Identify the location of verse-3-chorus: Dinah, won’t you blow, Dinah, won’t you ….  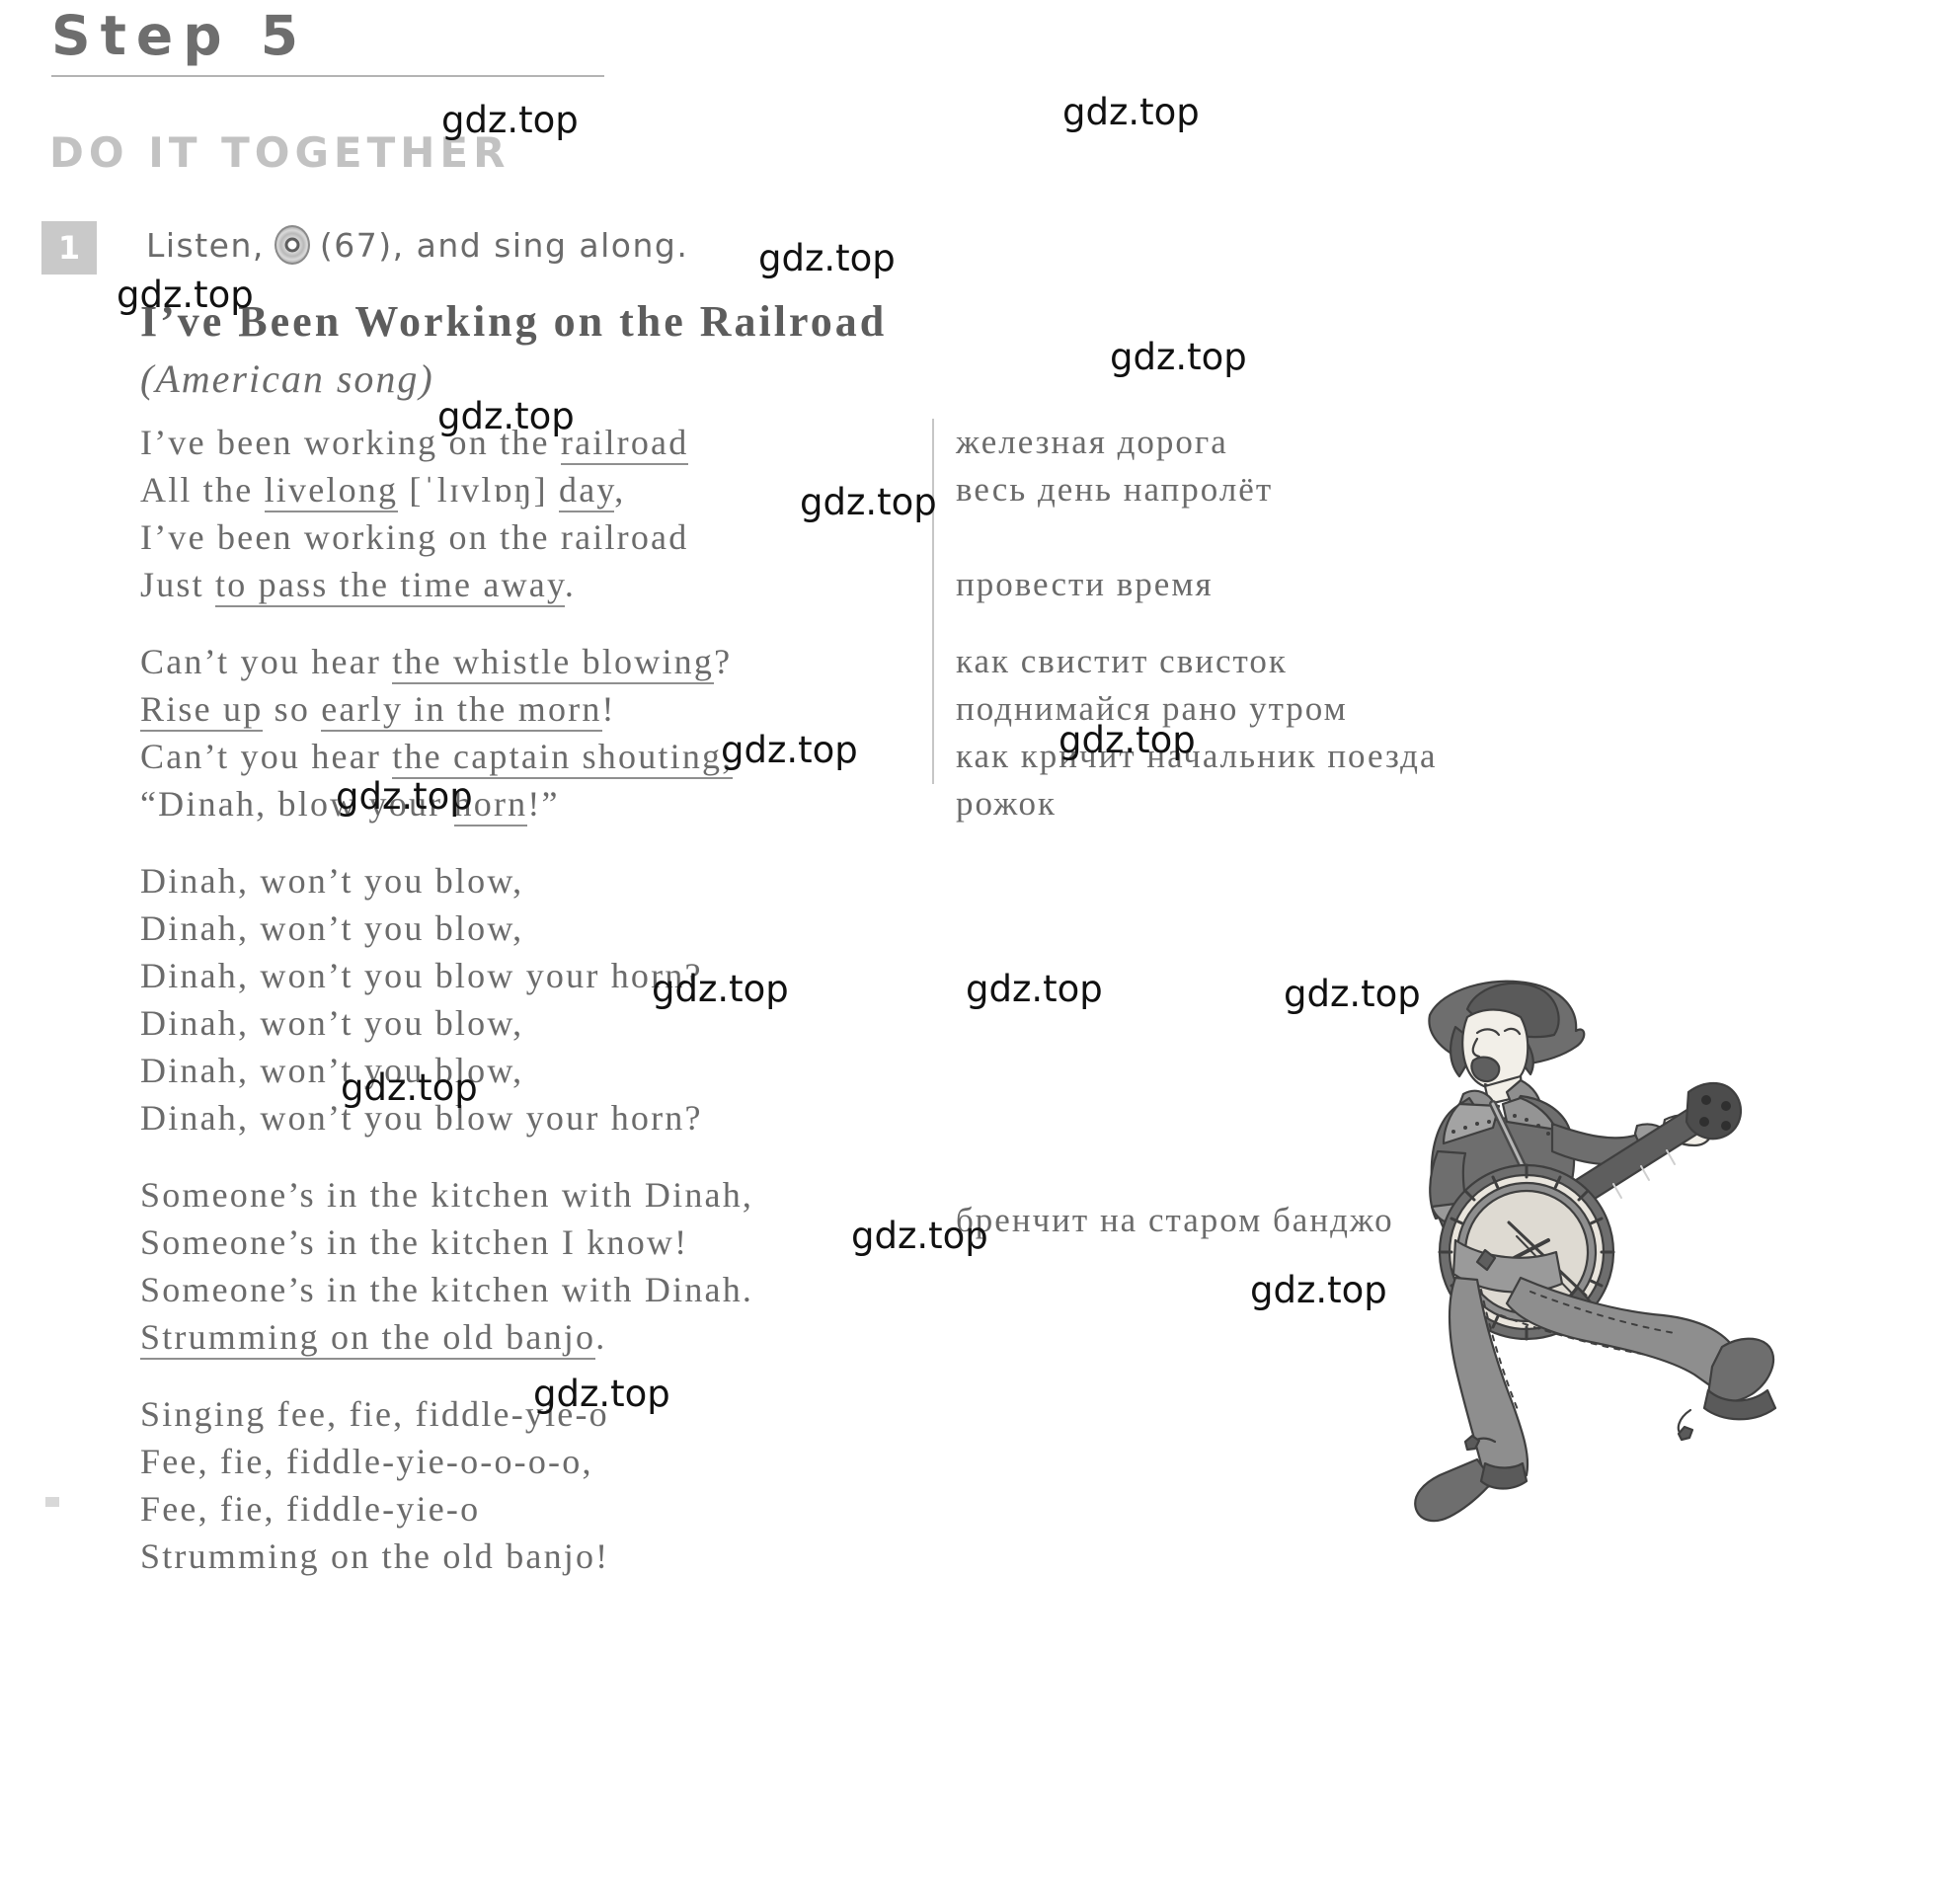
(530, 999).